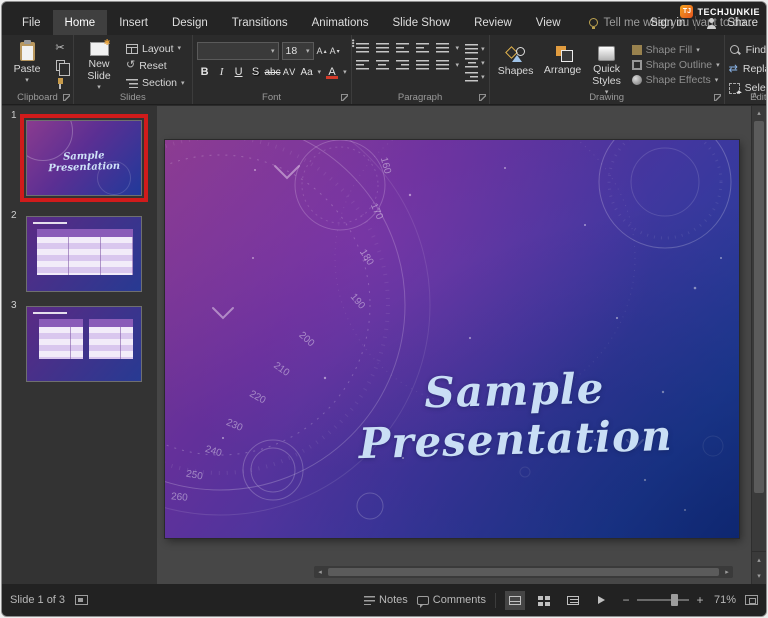 The width and height of the screenshot is (768, 618). I want to click on gauge-number: 260, so click(179, 497).